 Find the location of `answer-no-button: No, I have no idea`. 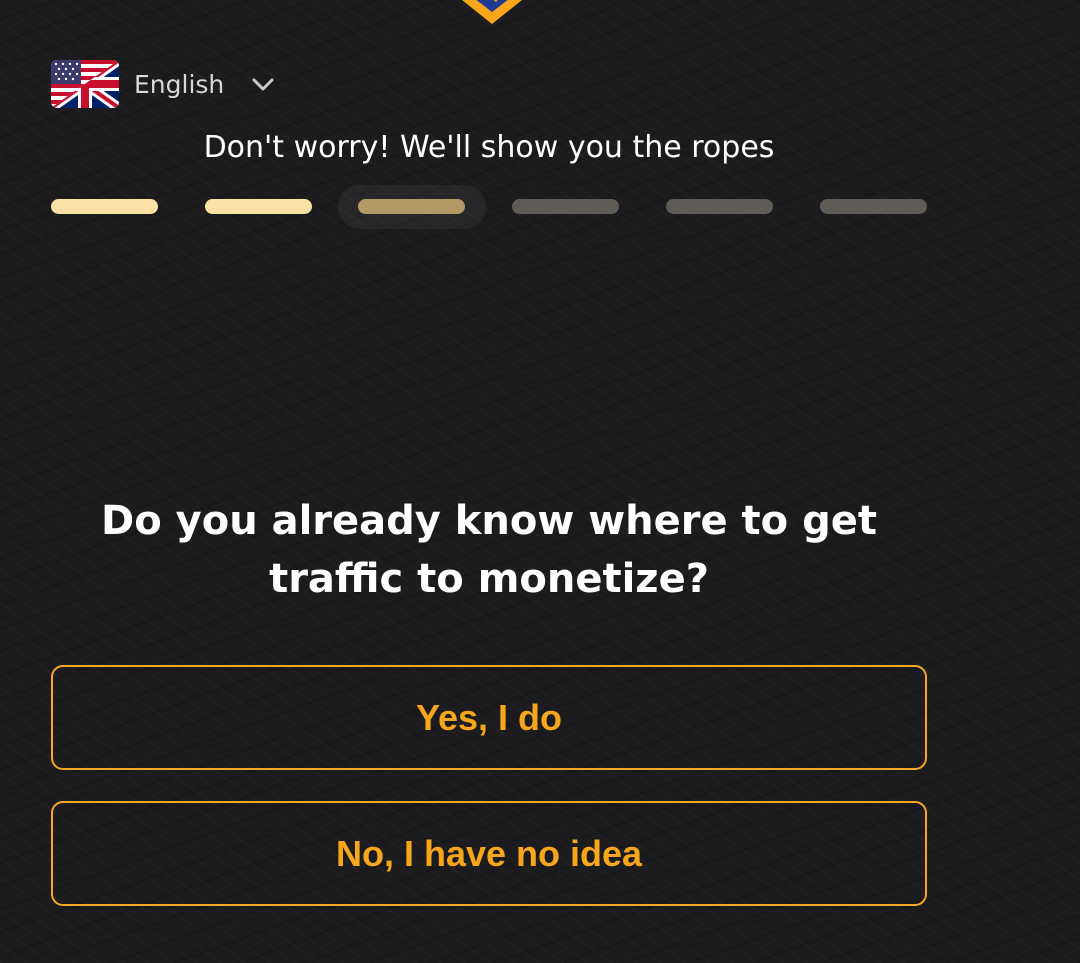

answer-no-button: No, I have no idea is located at coordinates (489, 853).